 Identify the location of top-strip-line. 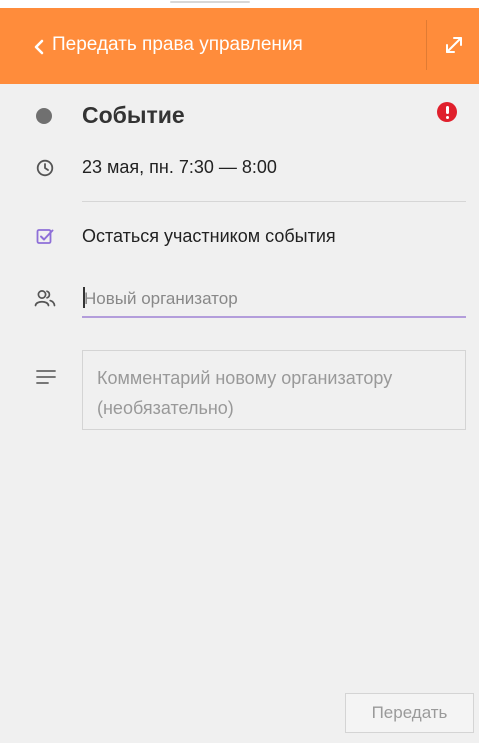
(210, 2).